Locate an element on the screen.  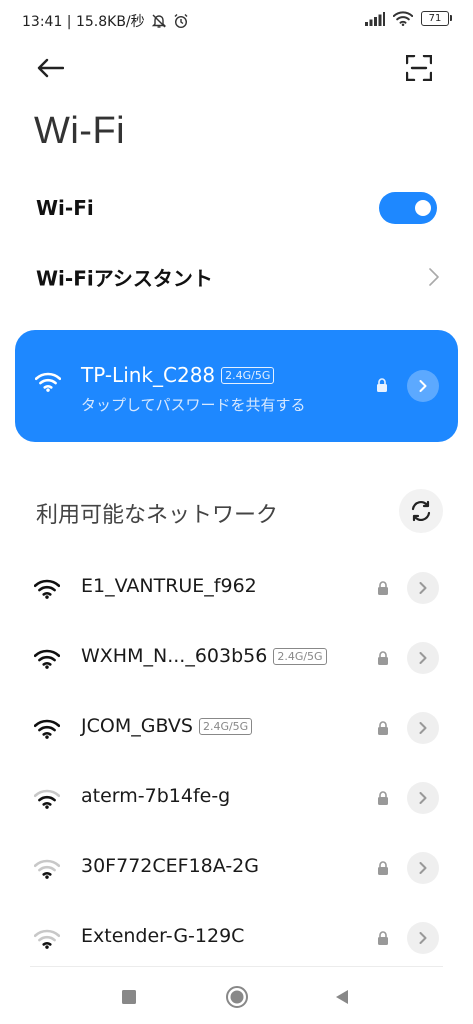
connected-network-name: TP-Link_C288 is located at coordinates (148, 375).